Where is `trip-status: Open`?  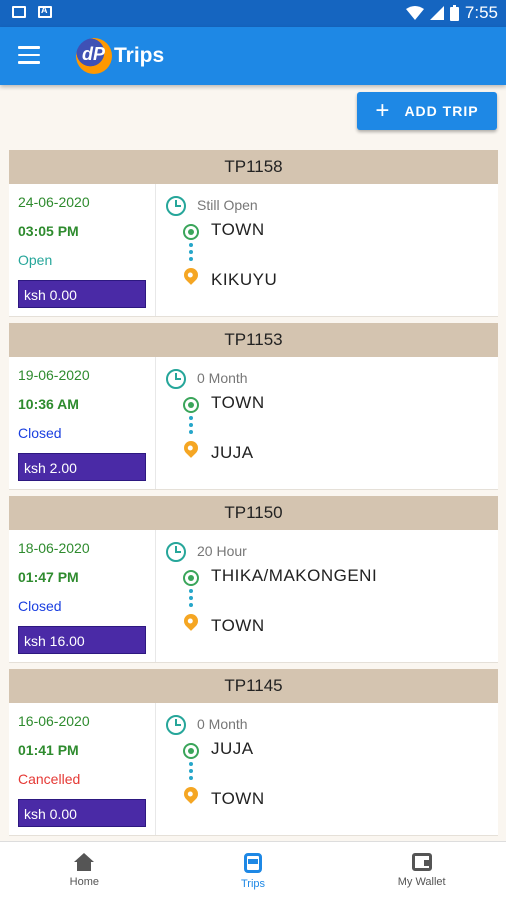 trip-status: Open is located at coordinates (35, 260).